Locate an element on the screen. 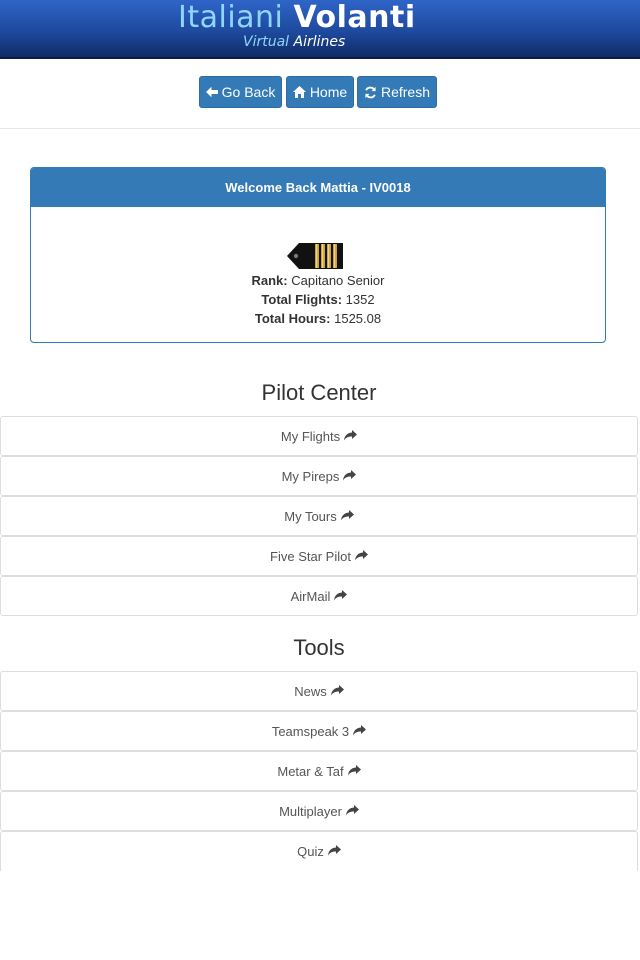 The height and width of the screenshot is (960, 640). logo-sub-virtual: Virtual is located at coordinates (266, 42).